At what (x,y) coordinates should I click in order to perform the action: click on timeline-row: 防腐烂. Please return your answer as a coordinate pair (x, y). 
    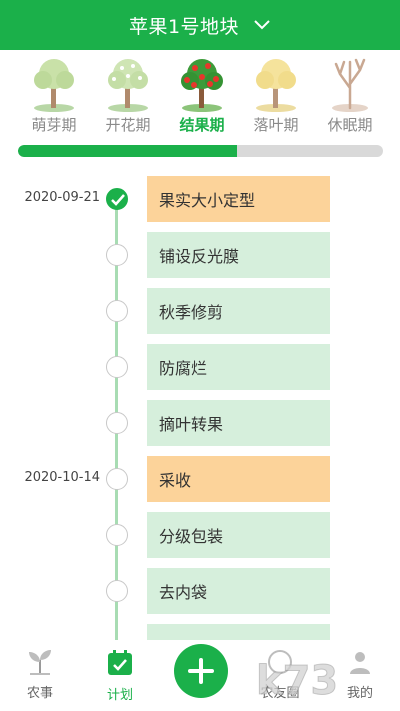
    Looking at the image, I should click on (200, 367).